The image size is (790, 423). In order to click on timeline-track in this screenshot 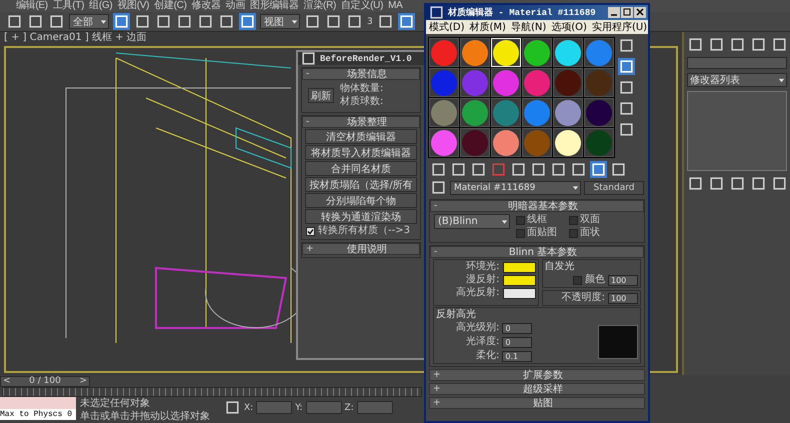, I will do `click(212, 392)`.